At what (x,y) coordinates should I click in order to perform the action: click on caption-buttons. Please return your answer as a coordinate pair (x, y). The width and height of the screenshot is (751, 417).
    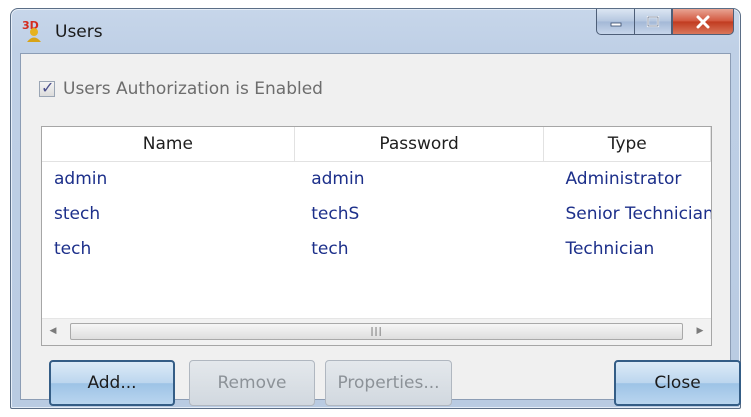
    Looking at the image, I should click on (665, 22).